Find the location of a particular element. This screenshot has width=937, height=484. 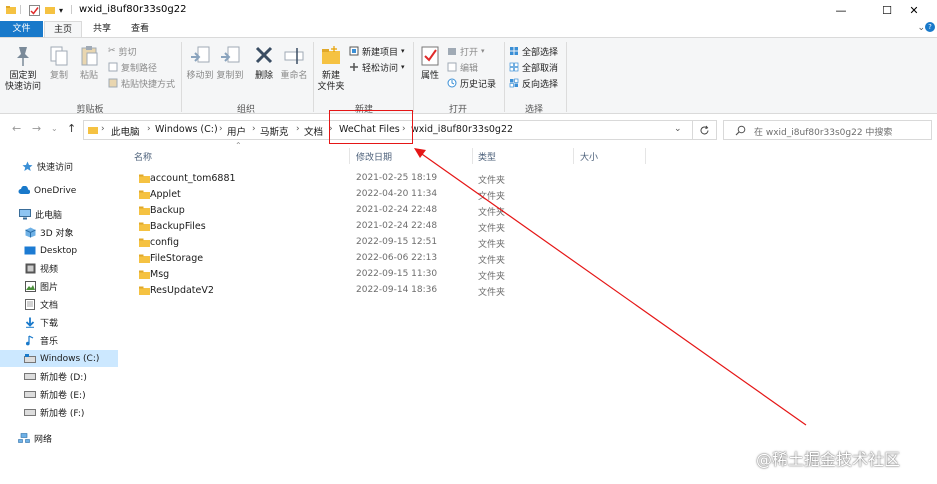

copy-to-label: 复制到 is located at coordinates (230, 76).